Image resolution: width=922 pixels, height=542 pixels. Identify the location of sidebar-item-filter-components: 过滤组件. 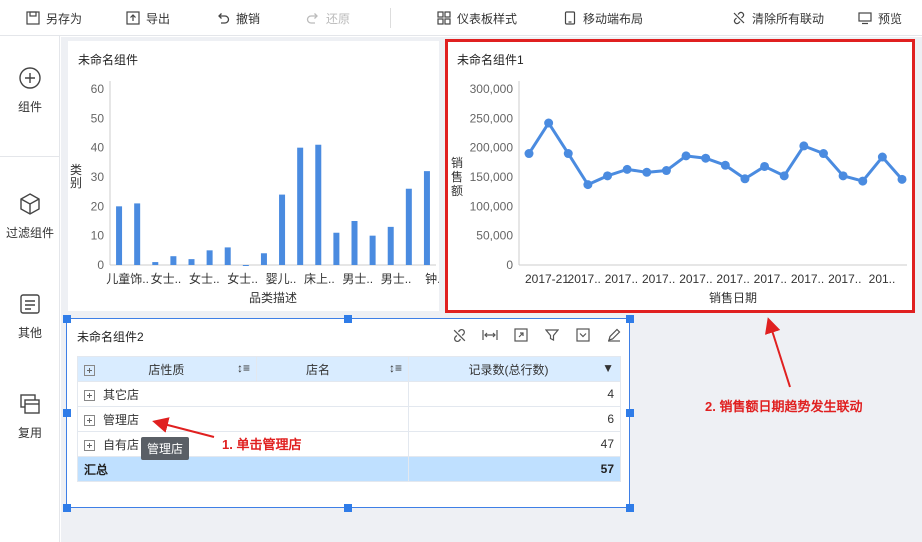
(30, 216).